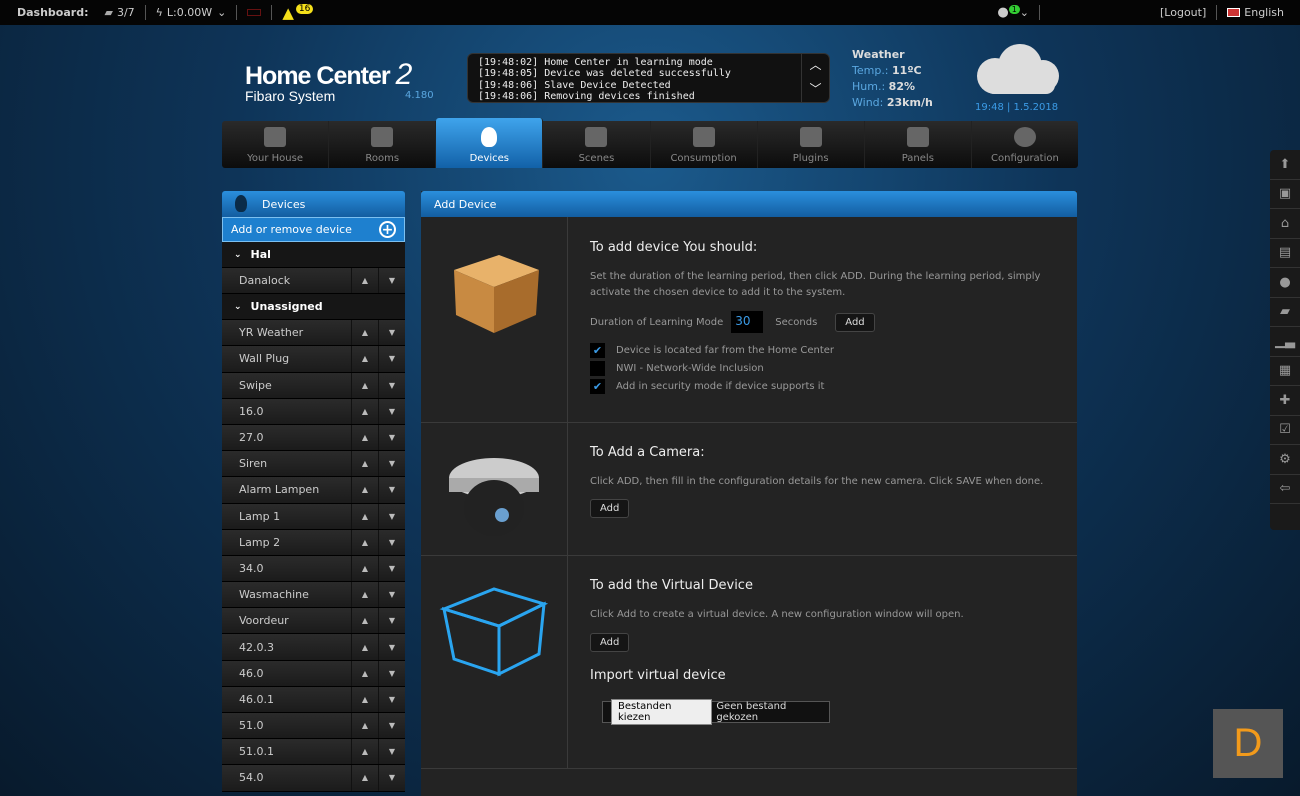 The image size is (1300, 796). I want to click on checkbox, so click(597, 368).